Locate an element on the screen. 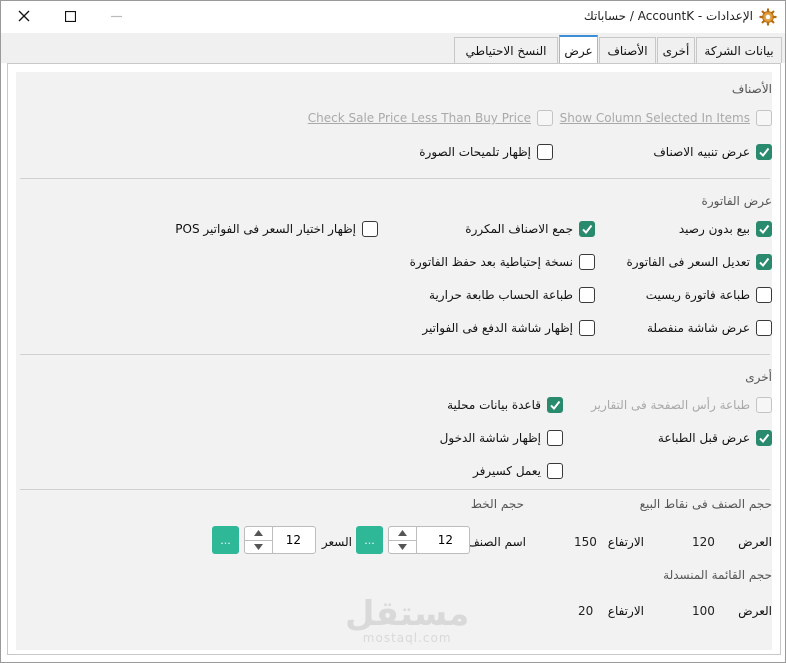 This screenshot has height=663, width=786. tab-label: النسخ الاحتياطي is located at coordinates (506, 50).